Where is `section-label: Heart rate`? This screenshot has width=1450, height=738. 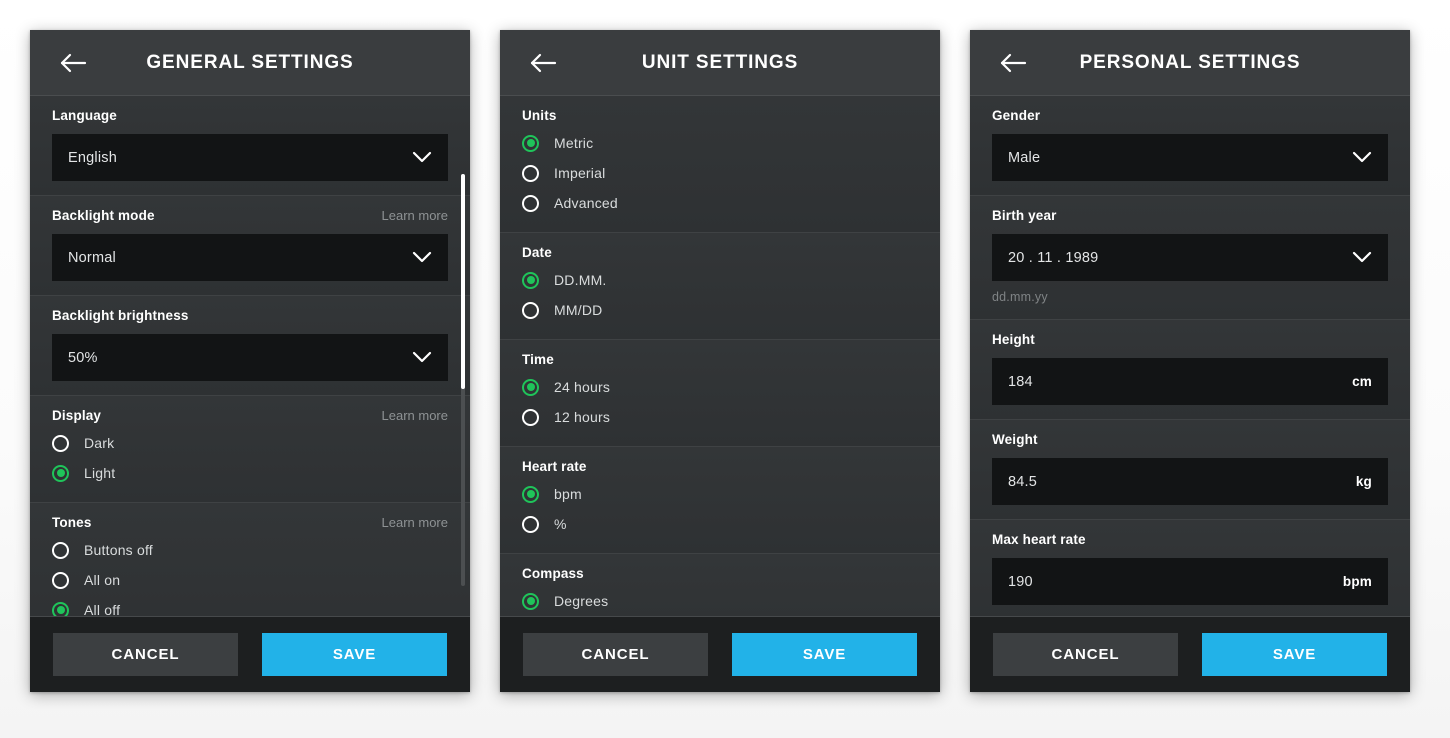
section-label: Heart rate is located at coordinates (554, 466).